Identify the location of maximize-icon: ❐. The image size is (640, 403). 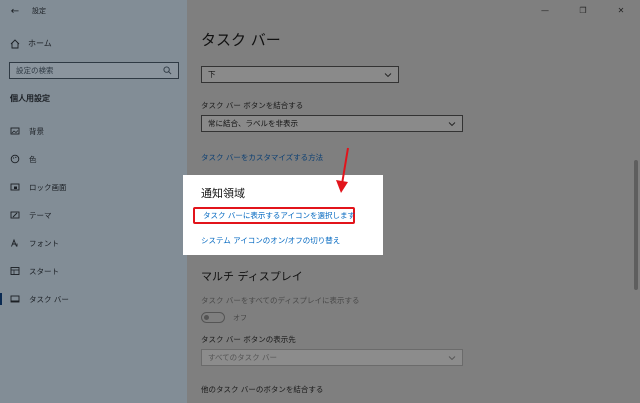
(583, 10).